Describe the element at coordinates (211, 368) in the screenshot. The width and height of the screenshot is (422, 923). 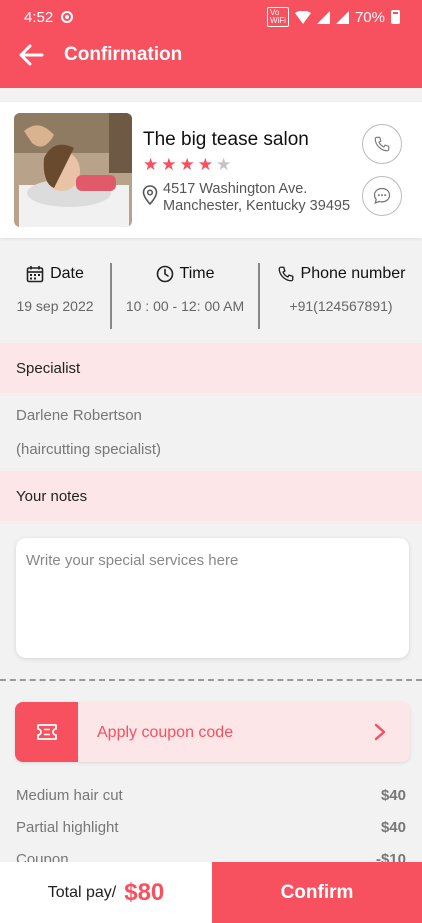
I see `specialist-heading: Specialist` at that location.